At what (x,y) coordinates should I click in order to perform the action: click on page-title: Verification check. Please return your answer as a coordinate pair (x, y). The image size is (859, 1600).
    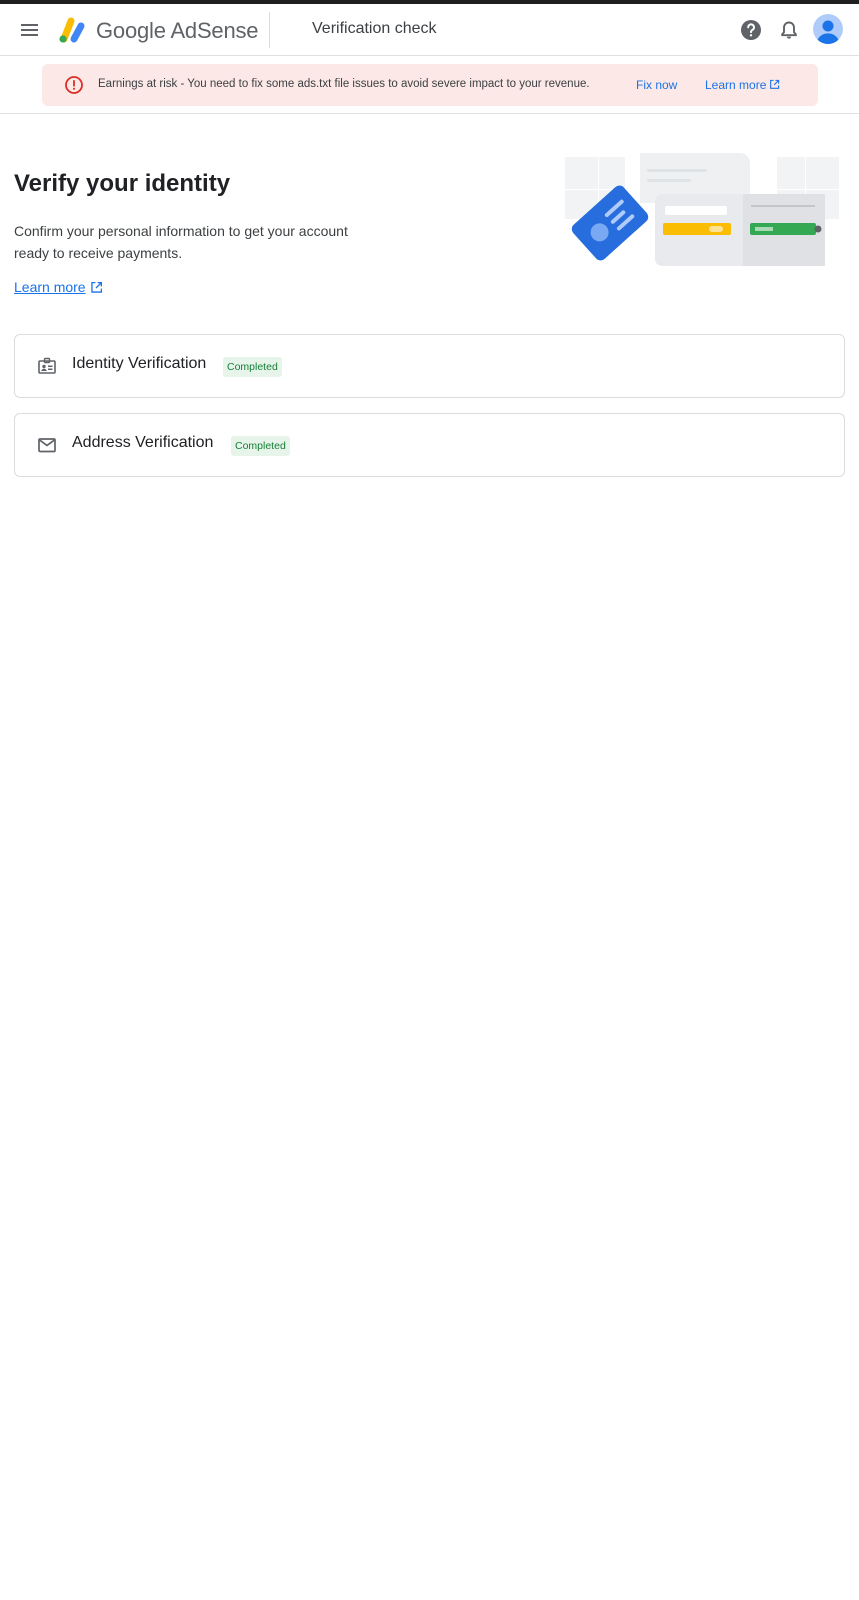
    Looking at the image, I should click on (374, 28).